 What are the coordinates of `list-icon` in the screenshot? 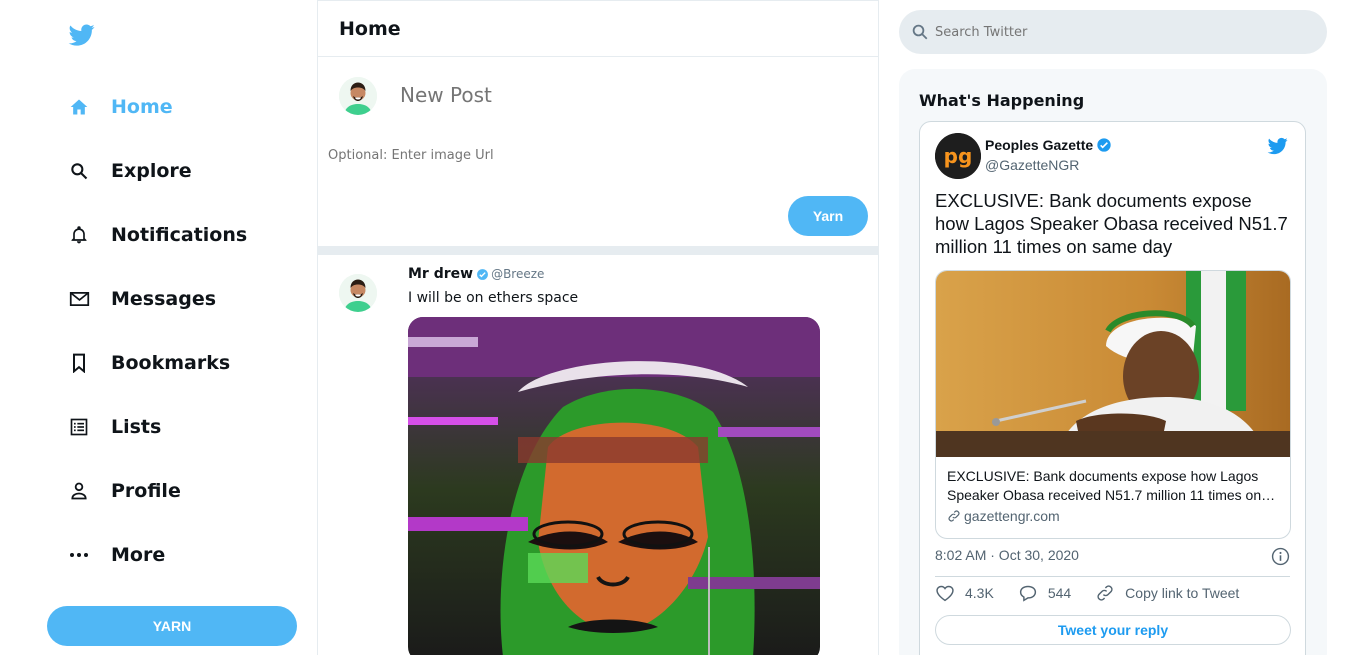 It's located at (79, 427).